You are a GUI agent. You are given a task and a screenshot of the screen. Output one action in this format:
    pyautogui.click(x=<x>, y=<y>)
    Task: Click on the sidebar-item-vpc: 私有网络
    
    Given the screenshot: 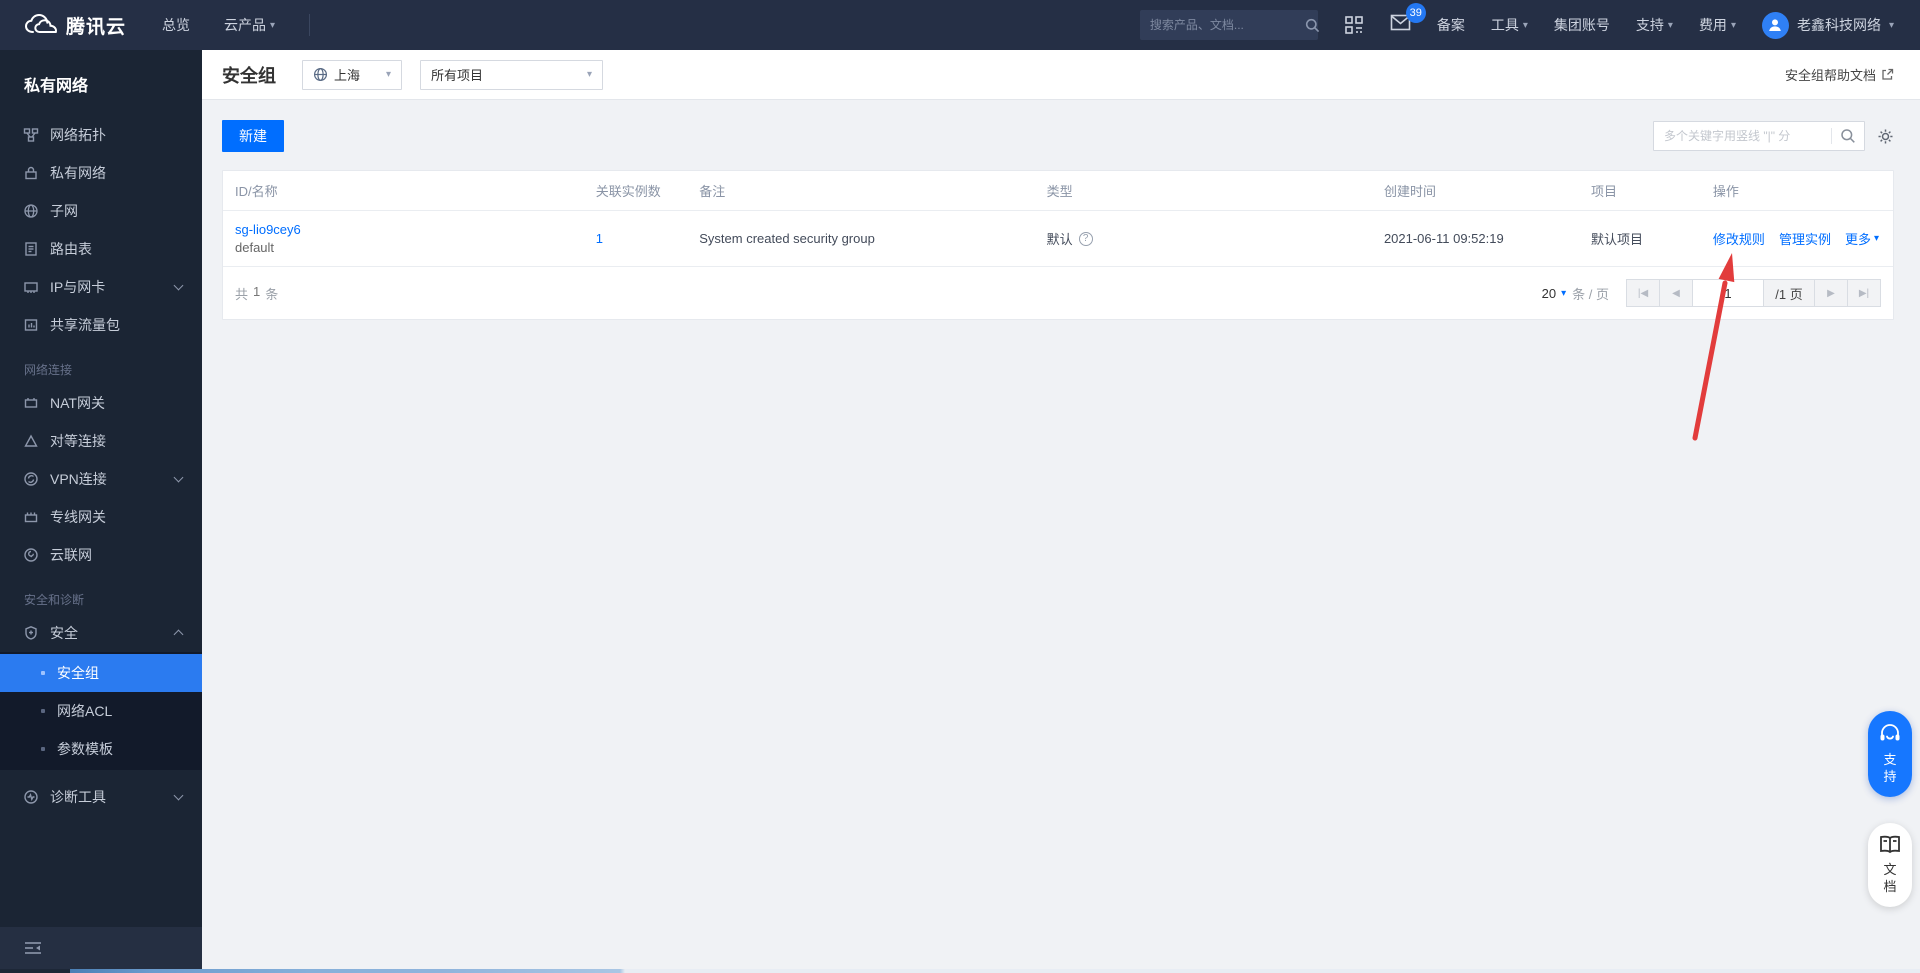 What is the action you would take?
    pyautogui.click(x=101, y=173)
    